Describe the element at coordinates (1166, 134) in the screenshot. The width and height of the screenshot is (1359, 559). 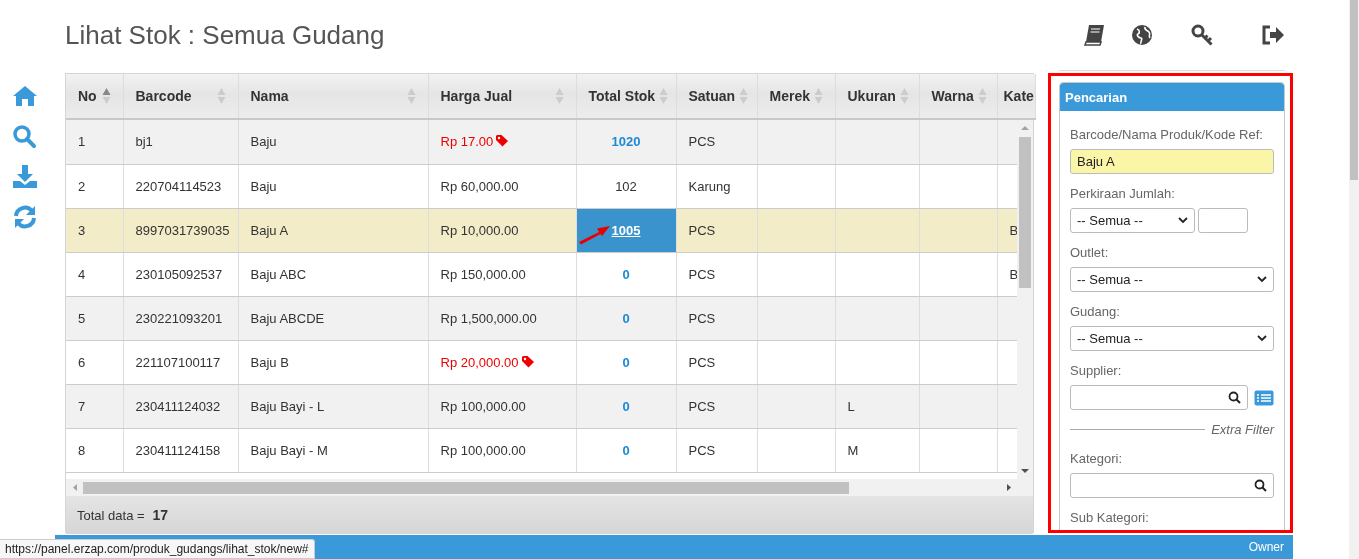
I see `field-label: Barcode/Nama Produk/Kode Ref:` at that location.